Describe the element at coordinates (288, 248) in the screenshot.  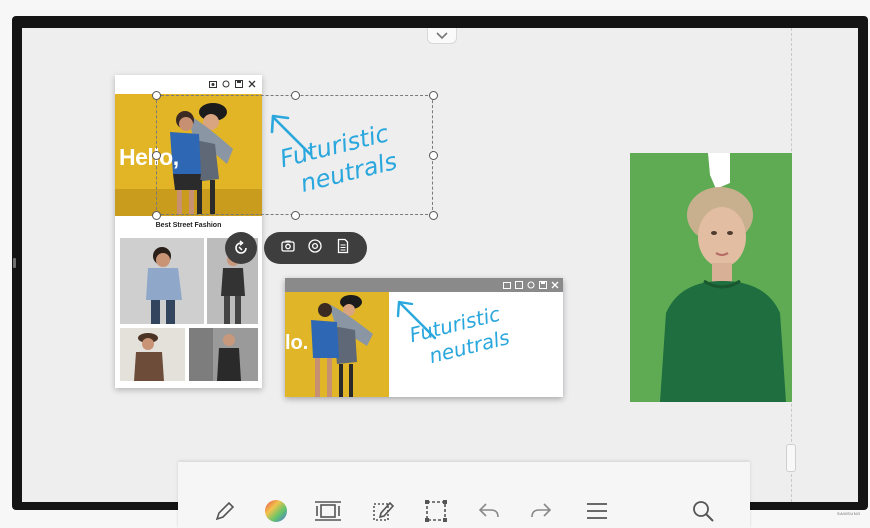
I see `camera-icon` at that location.